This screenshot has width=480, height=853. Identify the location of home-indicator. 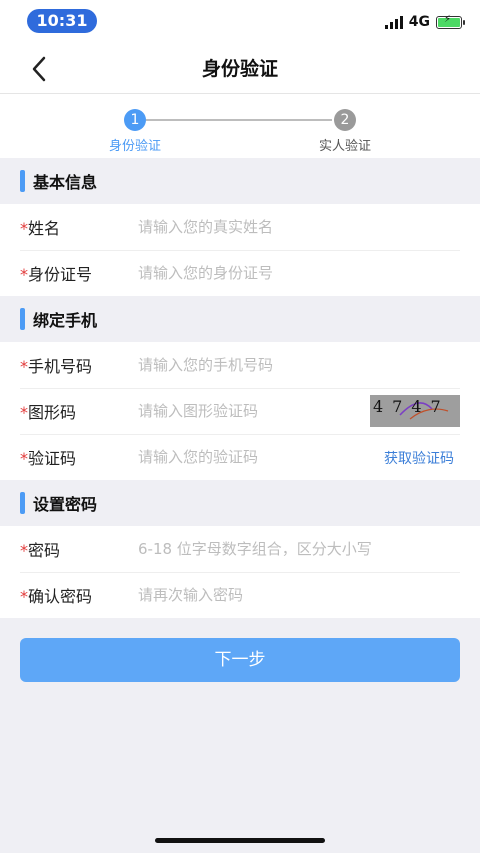
(240, 840).